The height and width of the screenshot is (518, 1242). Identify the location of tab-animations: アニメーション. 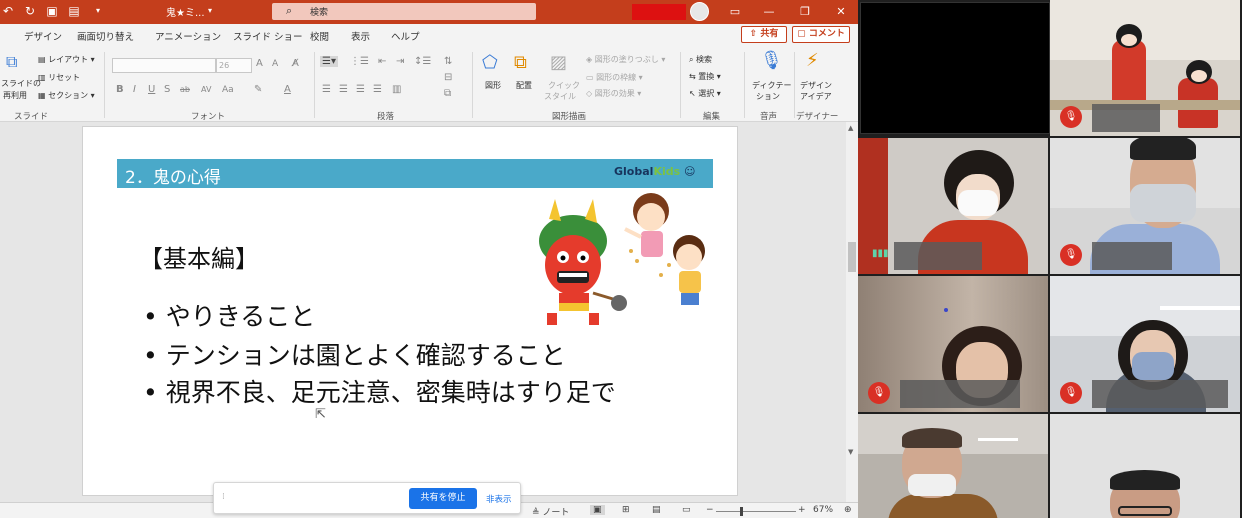
(188, 36).